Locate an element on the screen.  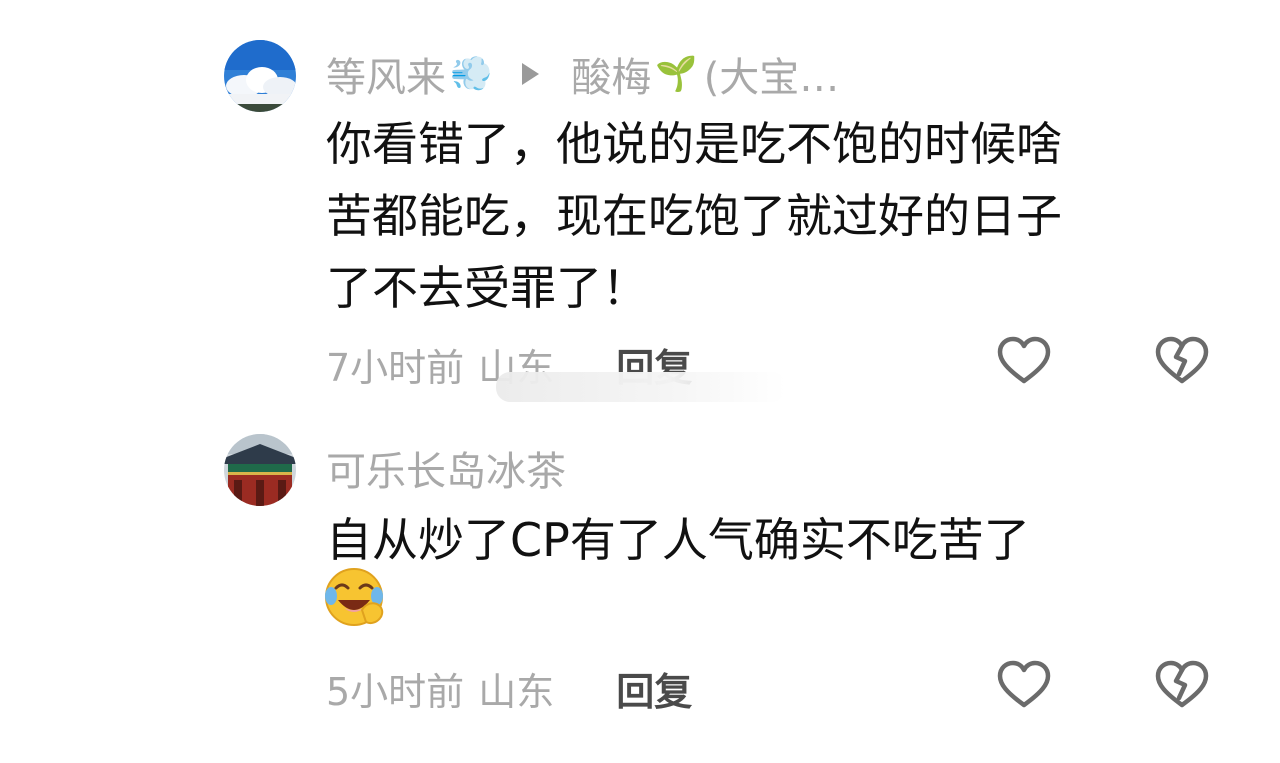
avatar-building-image is located at coordinates (260, 470).